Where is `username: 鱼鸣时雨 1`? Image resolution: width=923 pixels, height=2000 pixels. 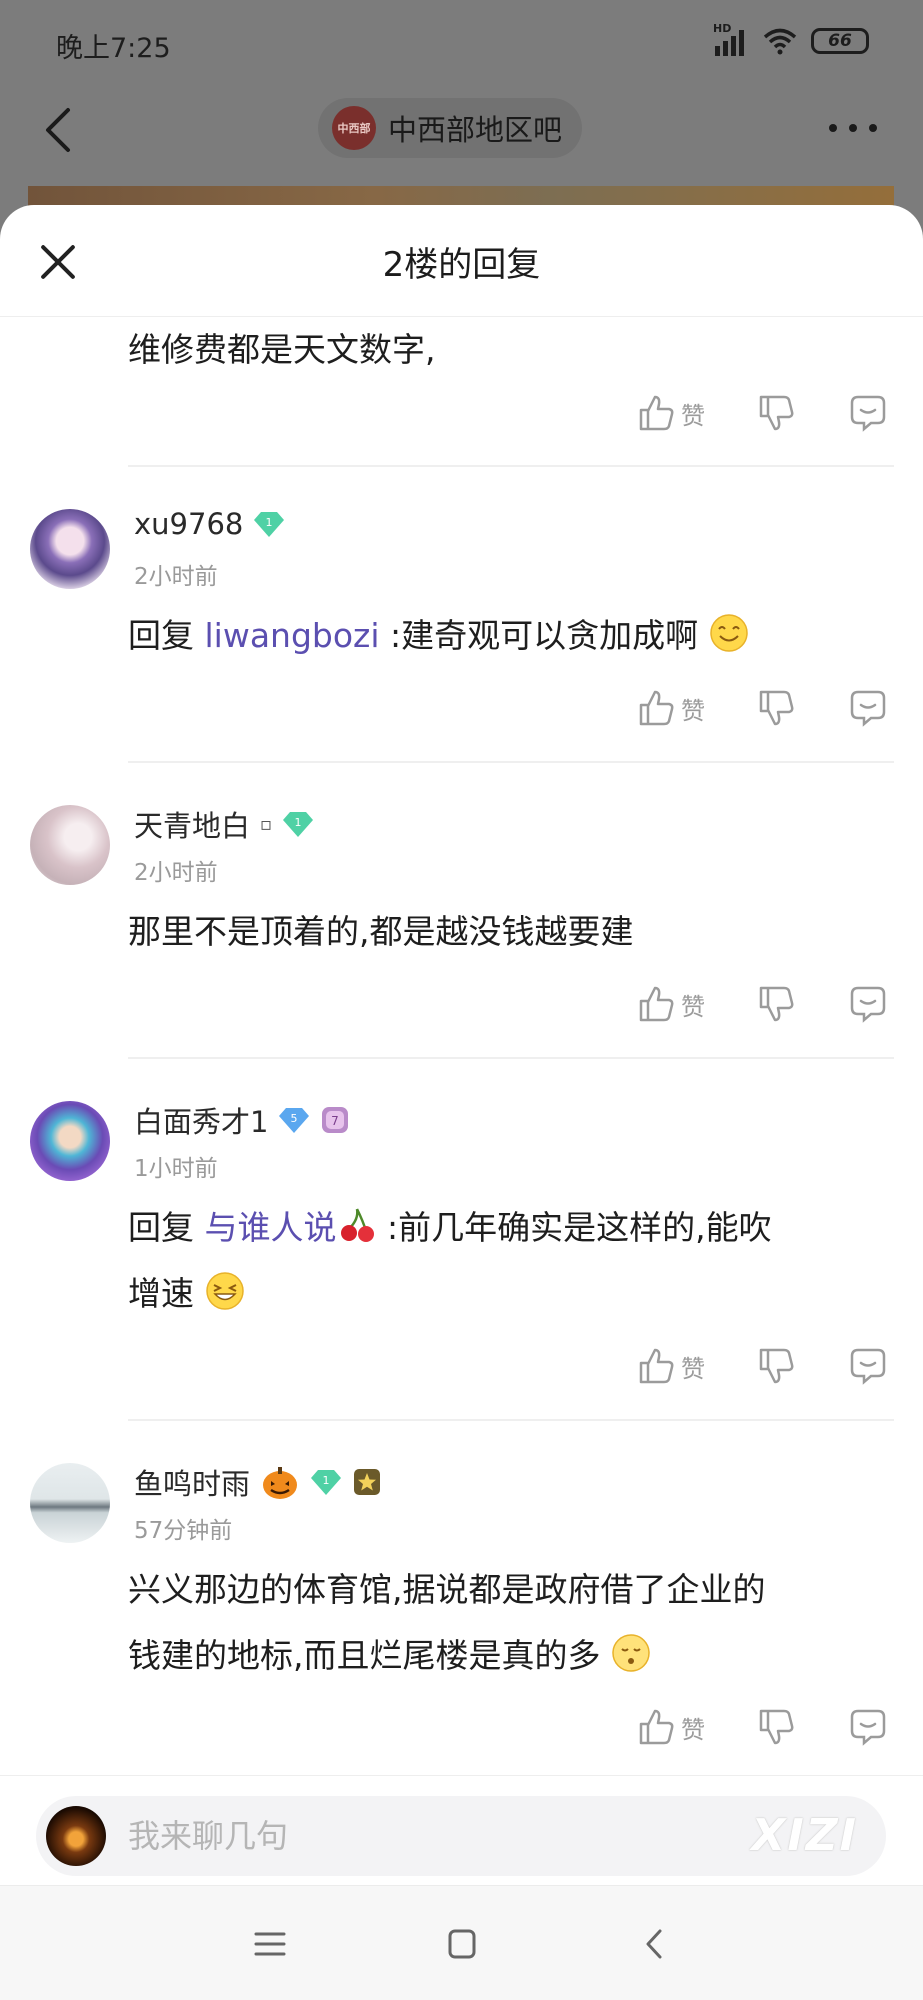
username: 鱼鸣时雨 1 is located at coordinates (258, 1482).